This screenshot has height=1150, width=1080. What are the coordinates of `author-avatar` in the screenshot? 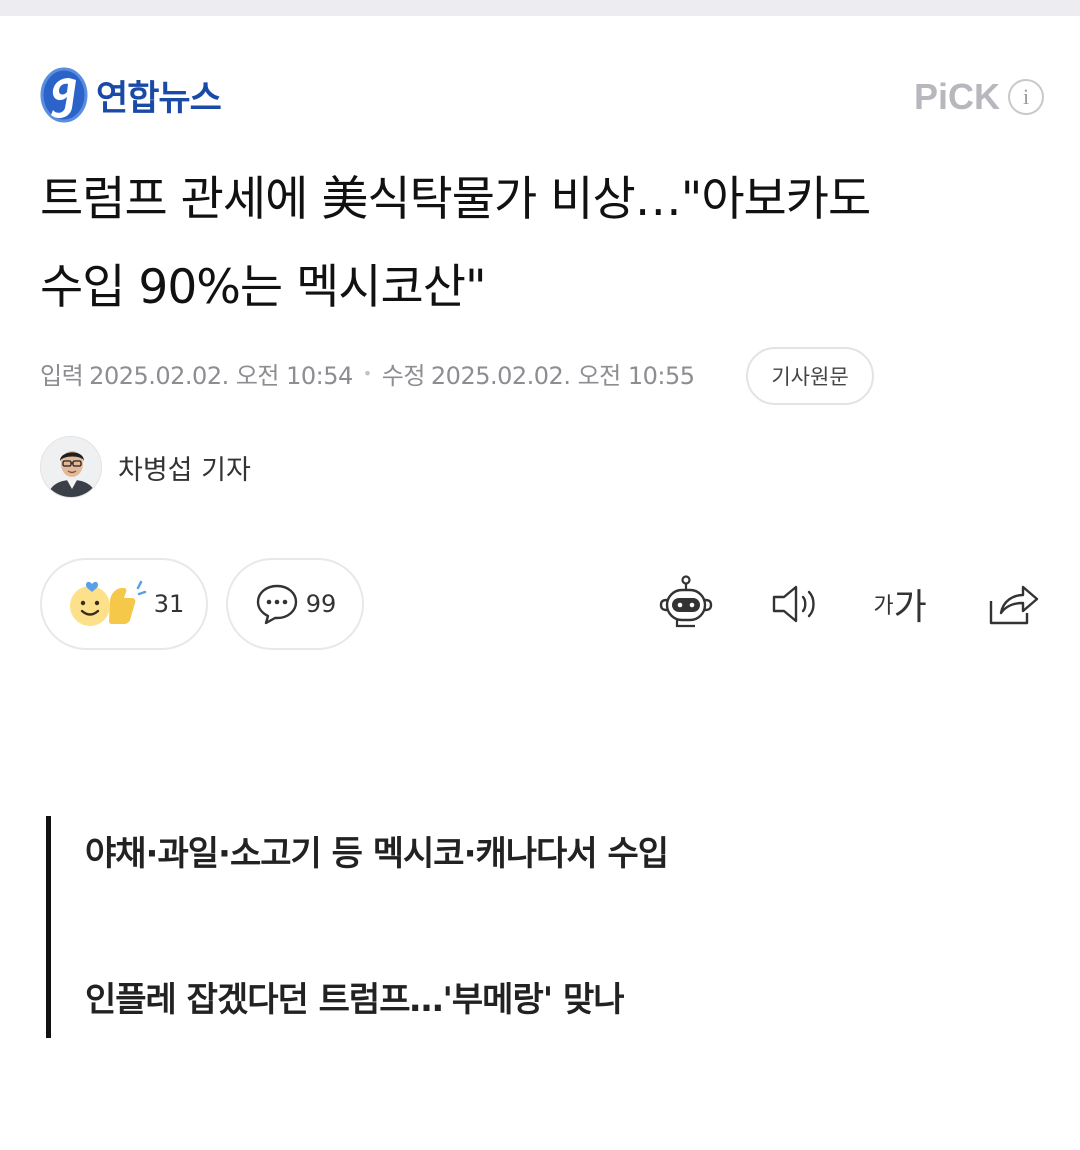 It's located at (71, 467).